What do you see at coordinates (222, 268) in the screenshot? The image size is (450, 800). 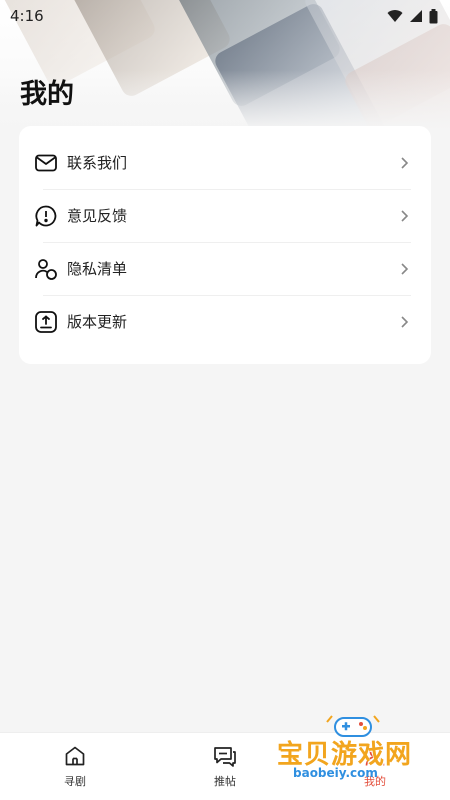 I see `menu-item-privacy: 隐私清单` at bounding box center [222, 268].